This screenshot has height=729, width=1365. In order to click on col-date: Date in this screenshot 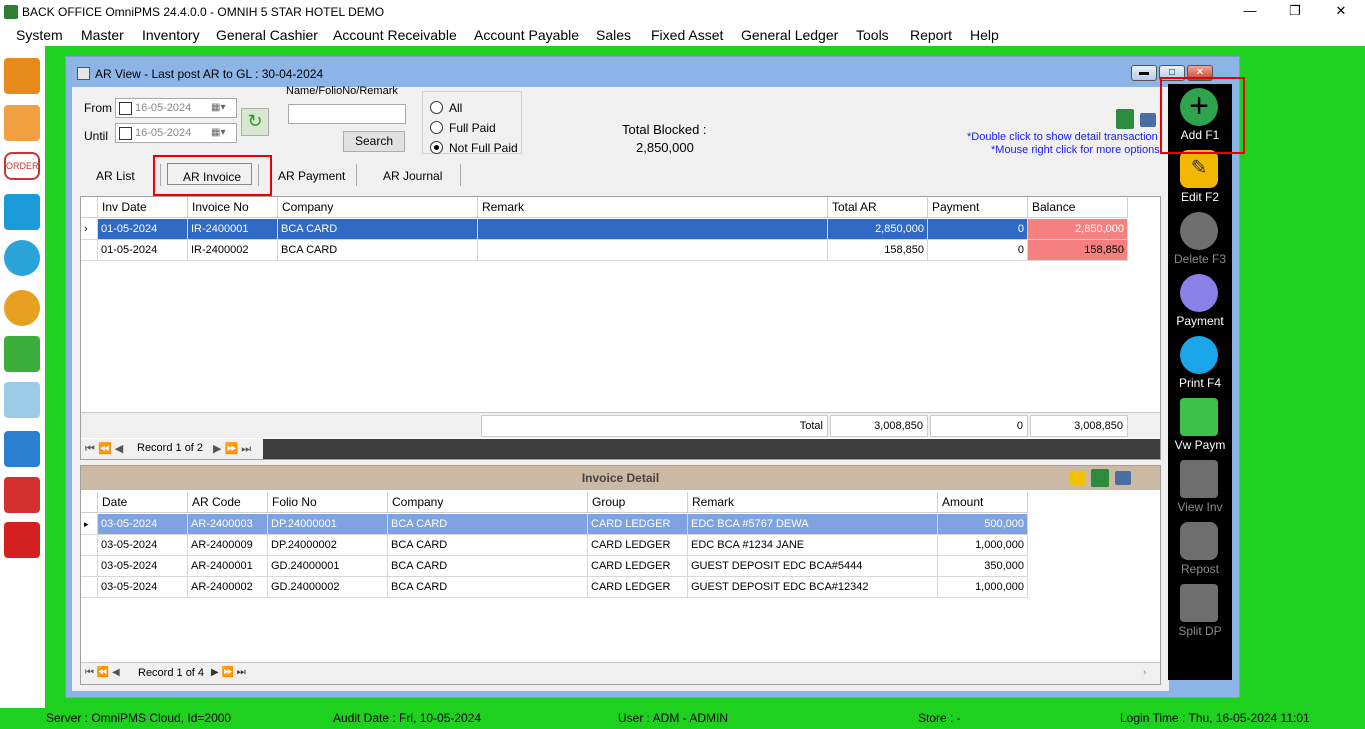, I will do `click(143, 502)`.